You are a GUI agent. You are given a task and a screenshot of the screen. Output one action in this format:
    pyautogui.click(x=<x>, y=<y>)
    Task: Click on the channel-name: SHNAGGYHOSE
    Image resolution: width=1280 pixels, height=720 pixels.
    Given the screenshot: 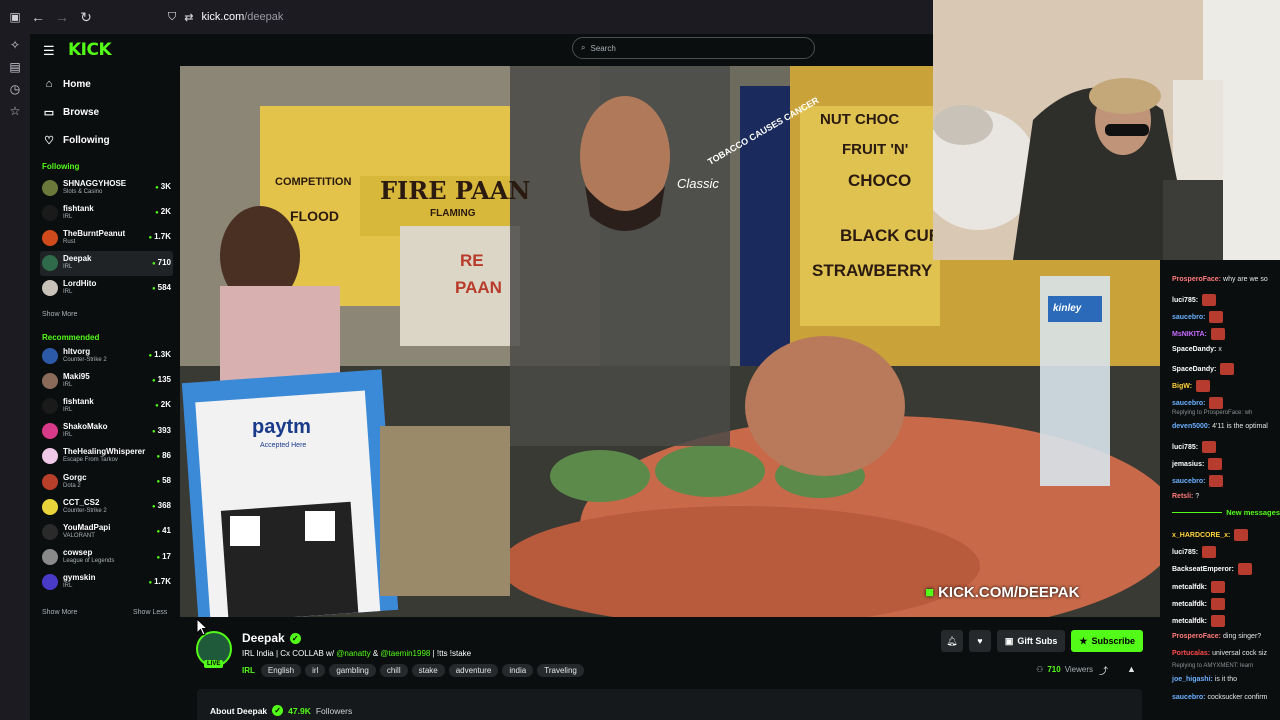 What is the action you would take?
    pyautogui.click(x=95, y=183)
    